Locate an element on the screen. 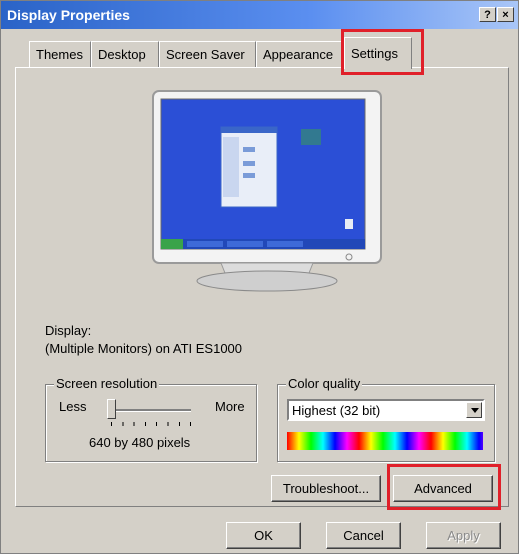  ok-button: OK is located at coordinates (263, 535).